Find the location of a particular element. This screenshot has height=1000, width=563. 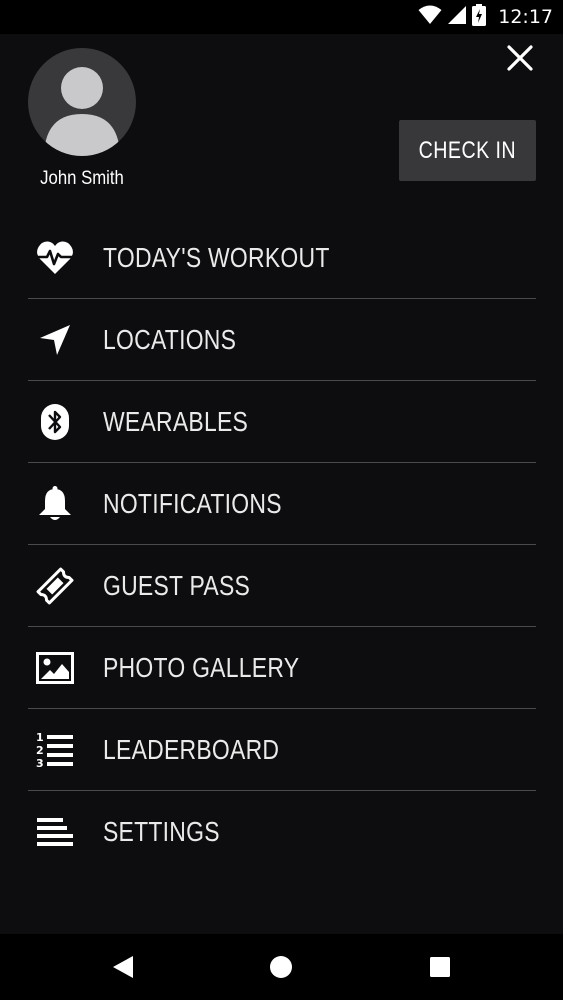

menu-item-wearables: WEARABLES is located at coordinates (282, 422).